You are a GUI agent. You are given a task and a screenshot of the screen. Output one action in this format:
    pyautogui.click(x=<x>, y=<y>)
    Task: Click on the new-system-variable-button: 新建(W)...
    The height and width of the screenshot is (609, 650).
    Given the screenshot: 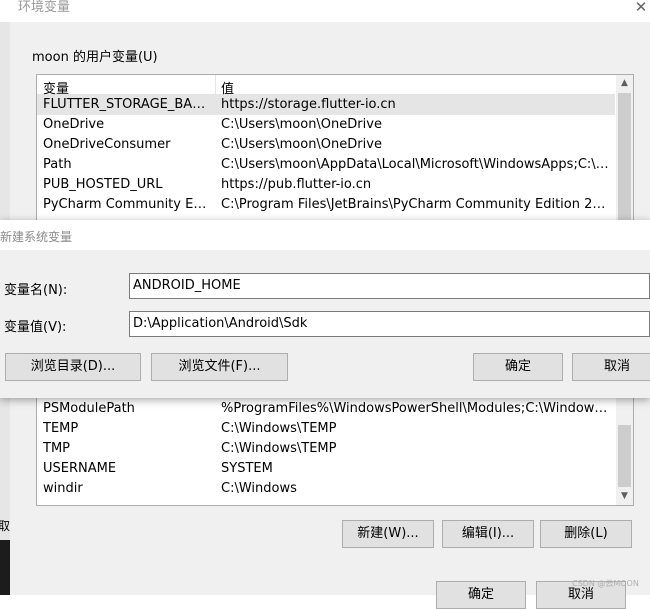 What is the action you would take?
    pyautogui.click(x=388, y=534)
    